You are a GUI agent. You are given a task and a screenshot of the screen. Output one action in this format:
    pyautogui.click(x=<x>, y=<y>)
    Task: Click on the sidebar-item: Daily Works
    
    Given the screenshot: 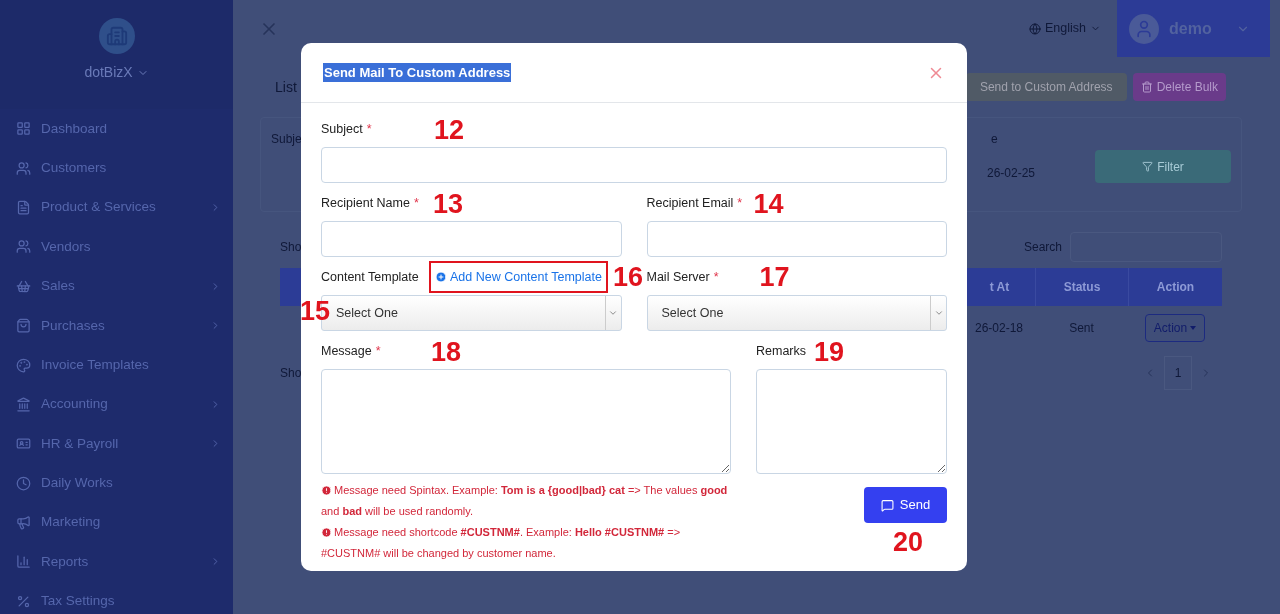 What is the action you would take?
    pyautogui.click(x=116, y=483)
    